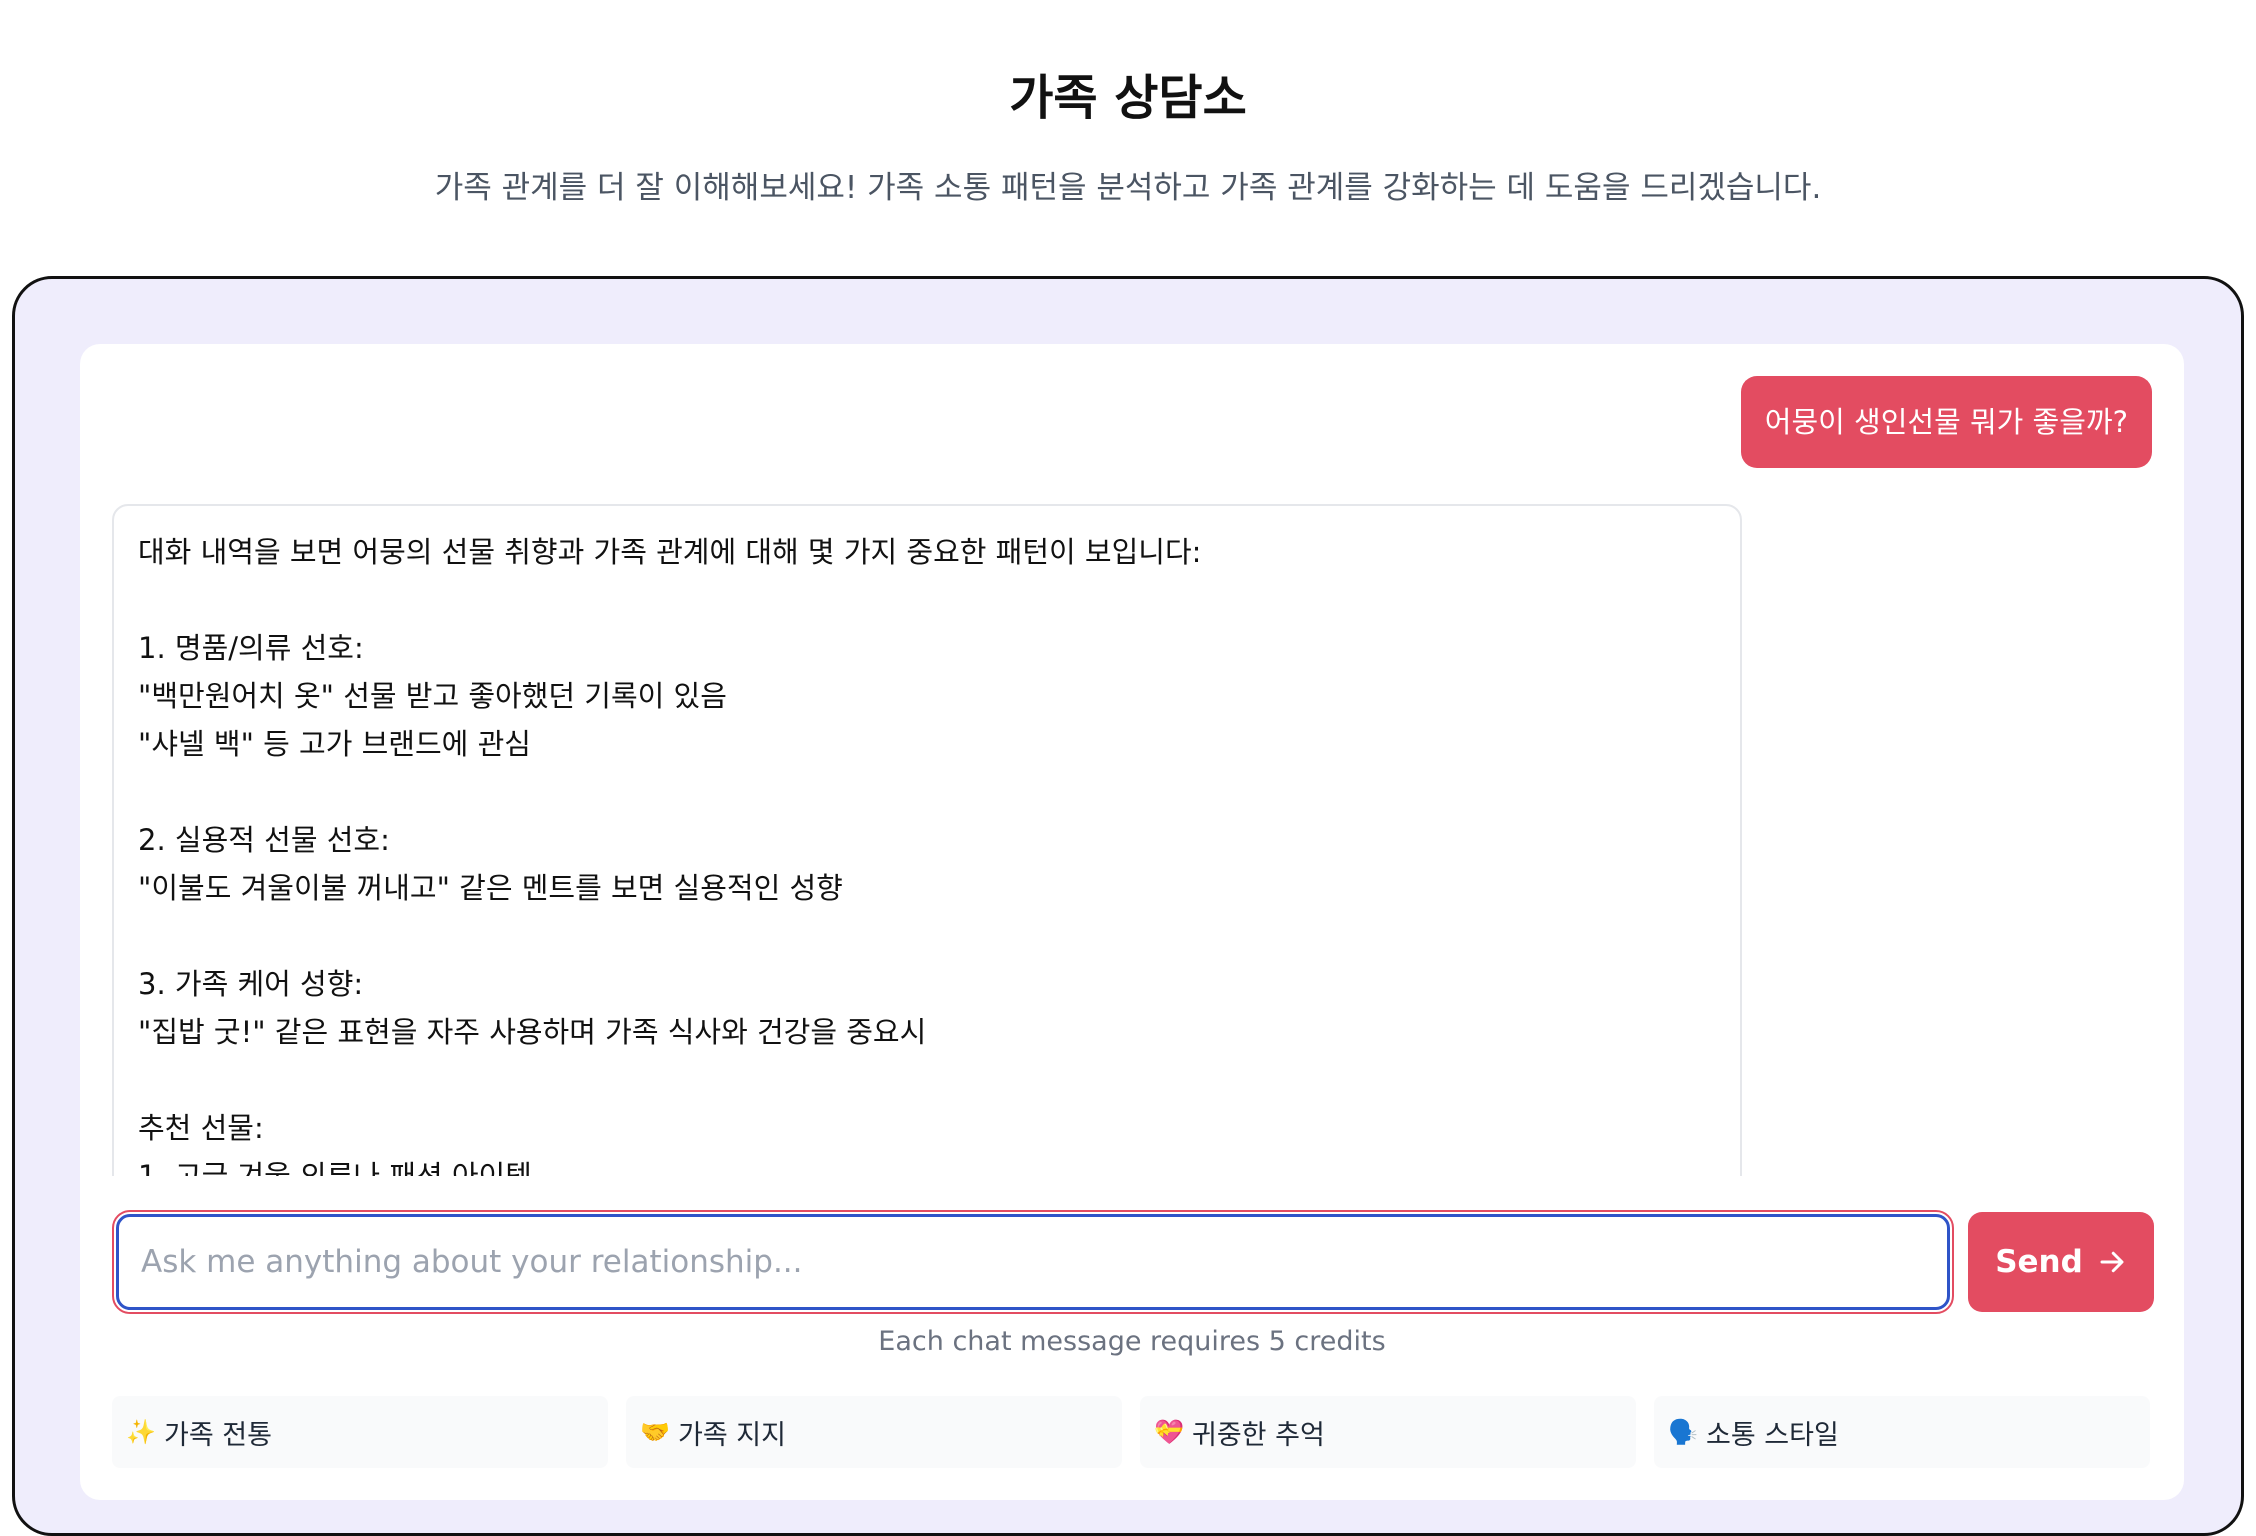  I want to click on speaking-head-icon: 🗣️, so click(1683, 1432).